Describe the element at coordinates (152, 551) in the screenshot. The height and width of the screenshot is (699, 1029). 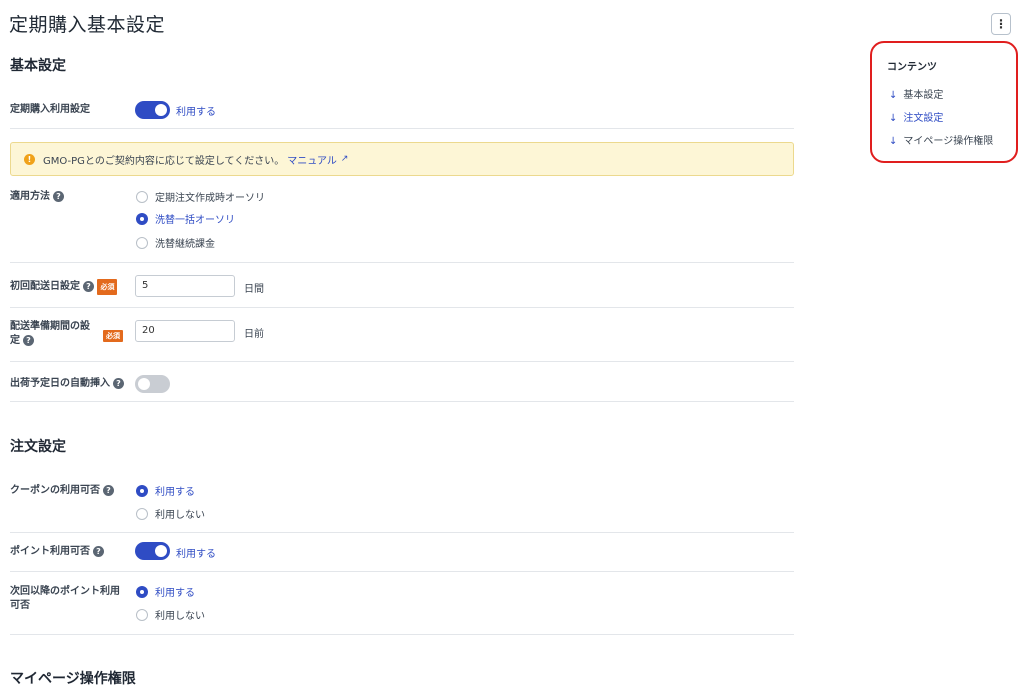
I see `point-use-toggle` at that location.